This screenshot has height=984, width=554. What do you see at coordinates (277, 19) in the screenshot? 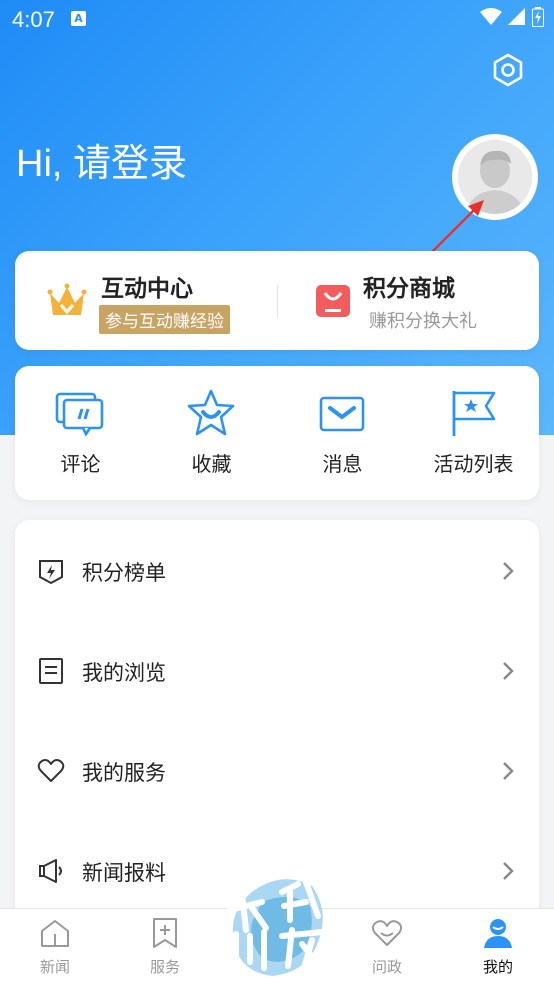
I see `status-bar: 4:07 A` at bounding box center [277, 19].